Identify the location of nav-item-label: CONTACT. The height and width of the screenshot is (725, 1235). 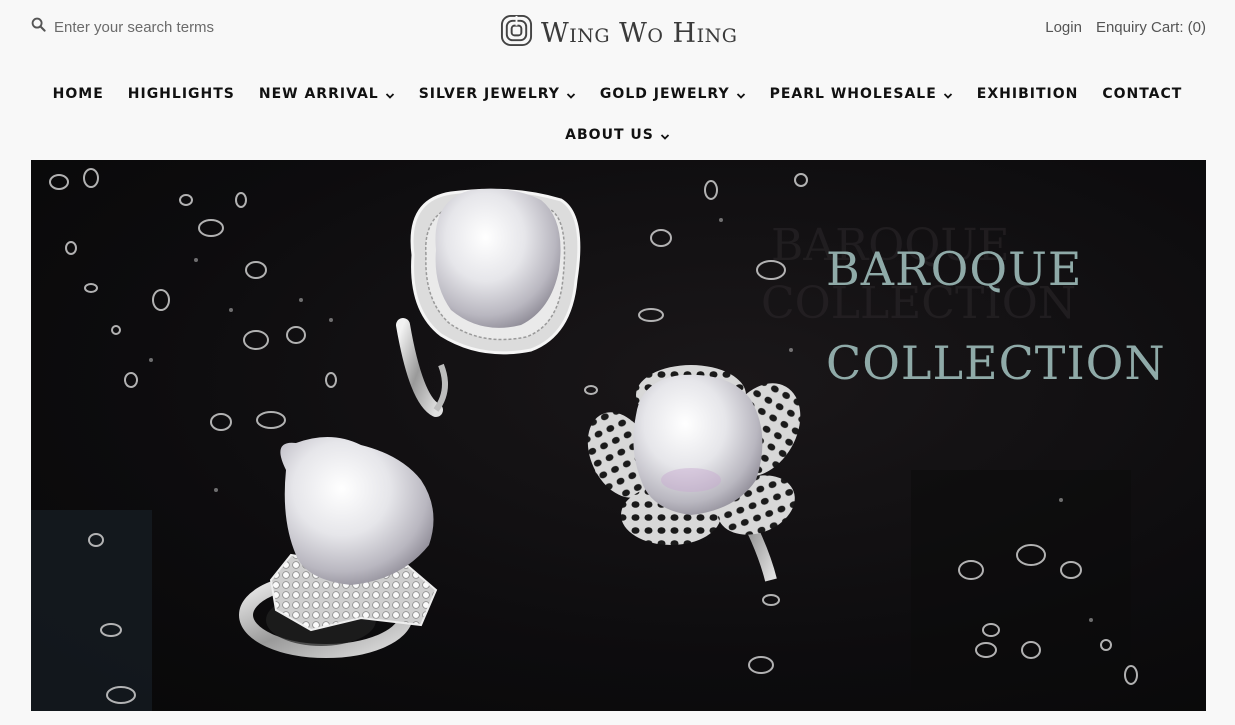
(1142, 94).